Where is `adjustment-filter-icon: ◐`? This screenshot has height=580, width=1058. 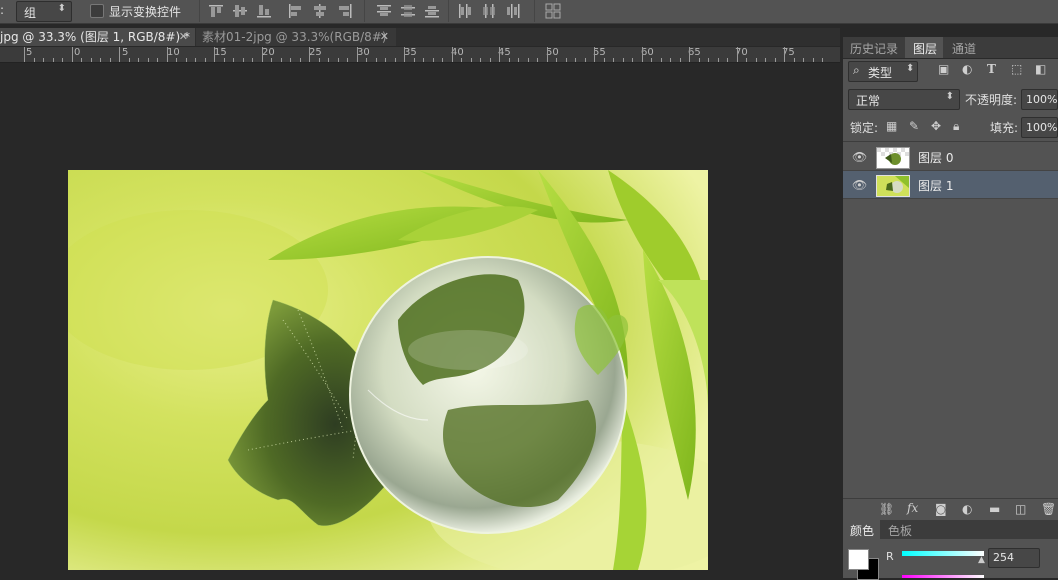
adjustment-filter-icon: ◐ is located at coordinates (967, 69).